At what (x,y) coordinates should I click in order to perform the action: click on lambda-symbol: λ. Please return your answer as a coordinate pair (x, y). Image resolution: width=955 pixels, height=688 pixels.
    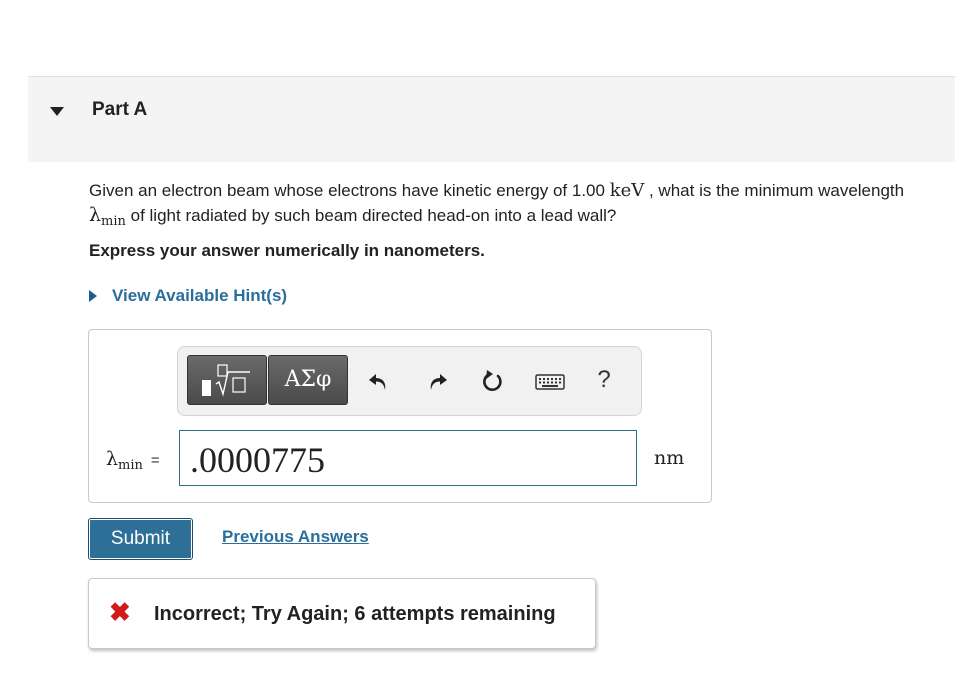
    Looking at the image, I should click on (95, 215).